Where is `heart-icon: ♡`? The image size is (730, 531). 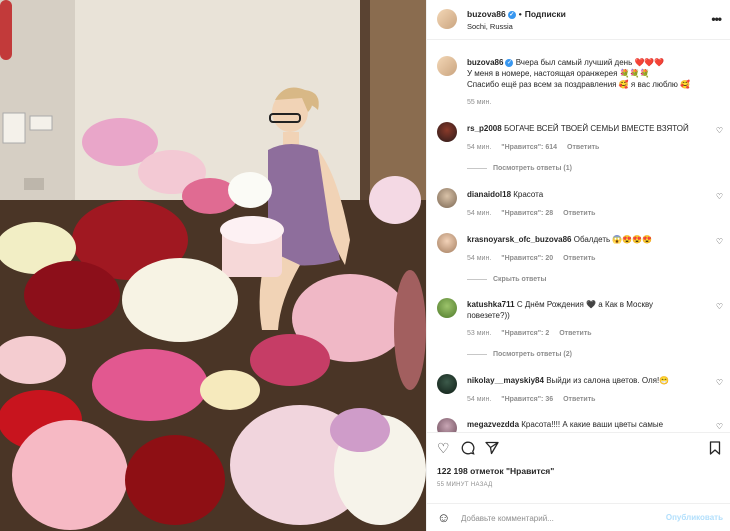 heart-icon: ♡ is located at coordinates (443, 448).